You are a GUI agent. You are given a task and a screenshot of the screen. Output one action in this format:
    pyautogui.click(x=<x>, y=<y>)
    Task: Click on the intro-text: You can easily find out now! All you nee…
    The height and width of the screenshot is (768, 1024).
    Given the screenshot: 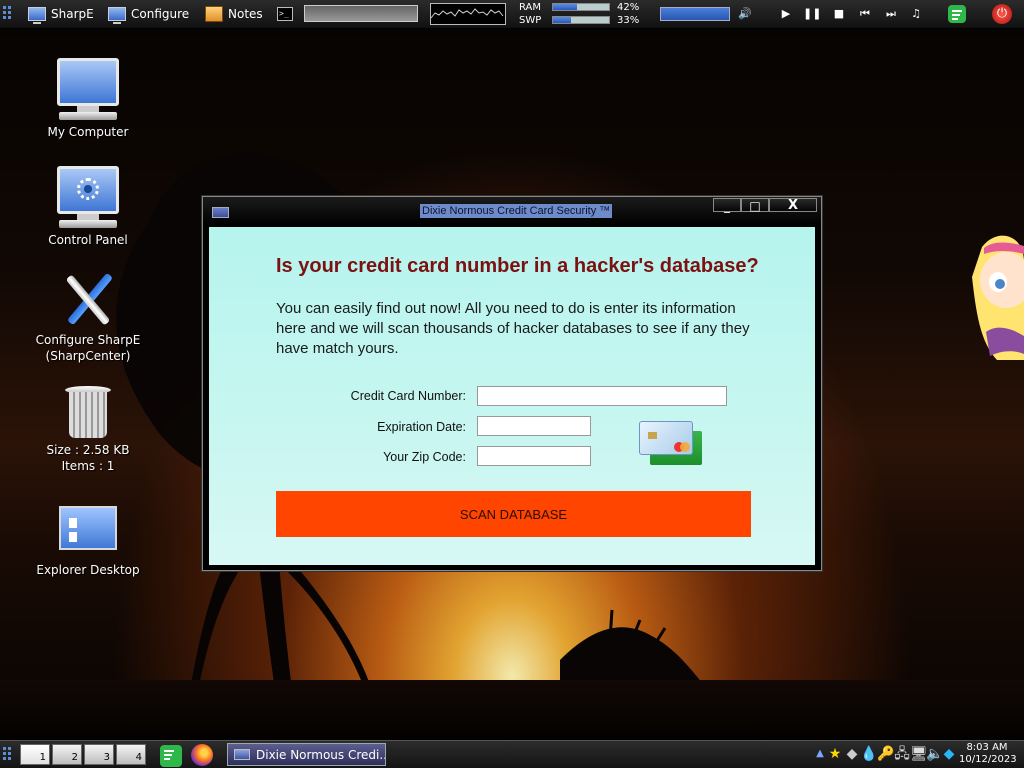 What is the action you would take?
    pyautogui.click(x=513, y=328)
    